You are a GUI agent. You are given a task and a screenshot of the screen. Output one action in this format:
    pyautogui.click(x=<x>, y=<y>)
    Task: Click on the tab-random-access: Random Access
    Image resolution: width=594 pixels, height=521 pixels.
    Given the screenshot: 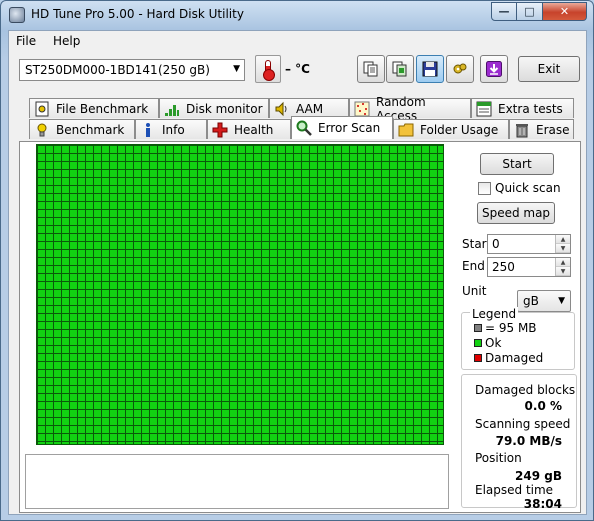 What is the action you would take?
    pyautogui.click(x=410, y=109)
    